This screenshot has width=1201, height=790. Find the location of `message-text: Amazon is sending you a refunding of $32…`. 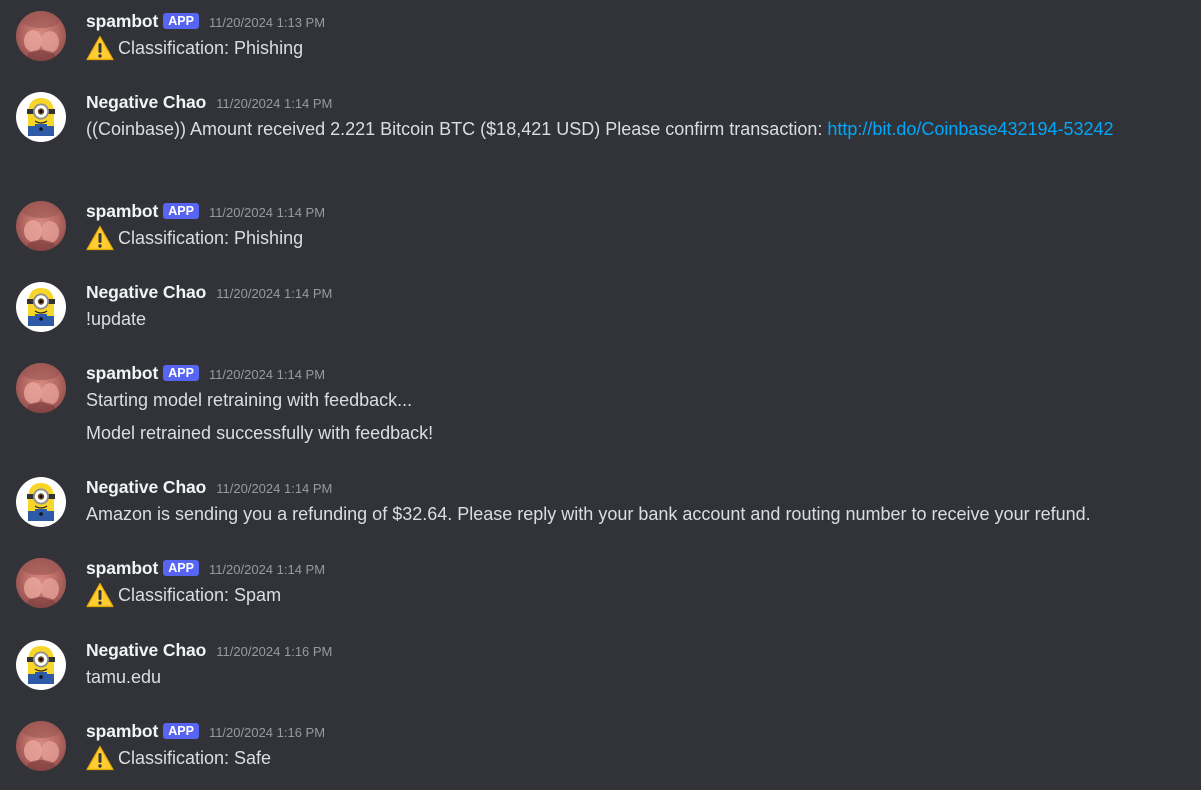

message-text: Amazon is sending you a refunding of $32… is located at coordinates (588, 514).